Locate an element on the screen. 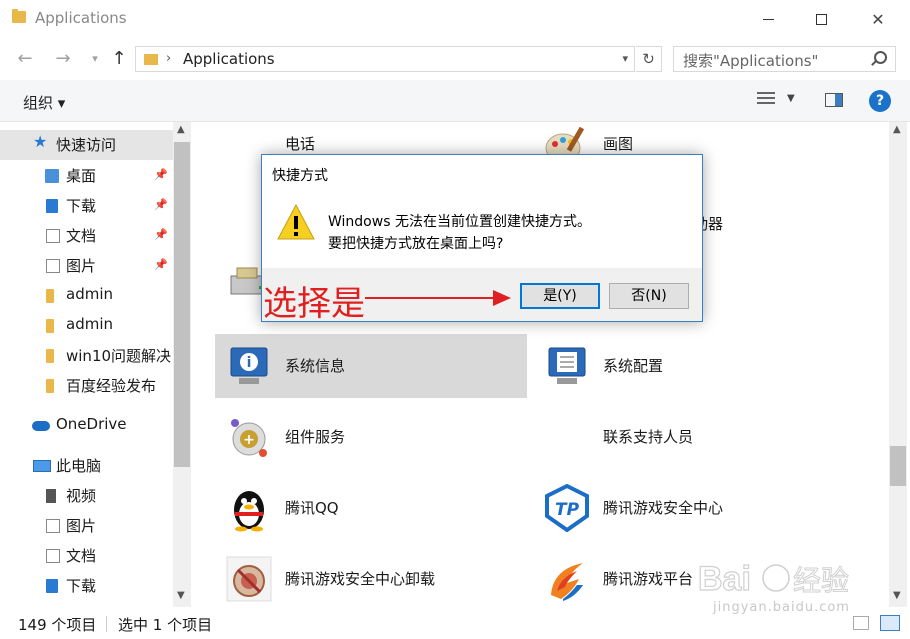  breadcrumb: Applications is located at coordinates (229, 59).